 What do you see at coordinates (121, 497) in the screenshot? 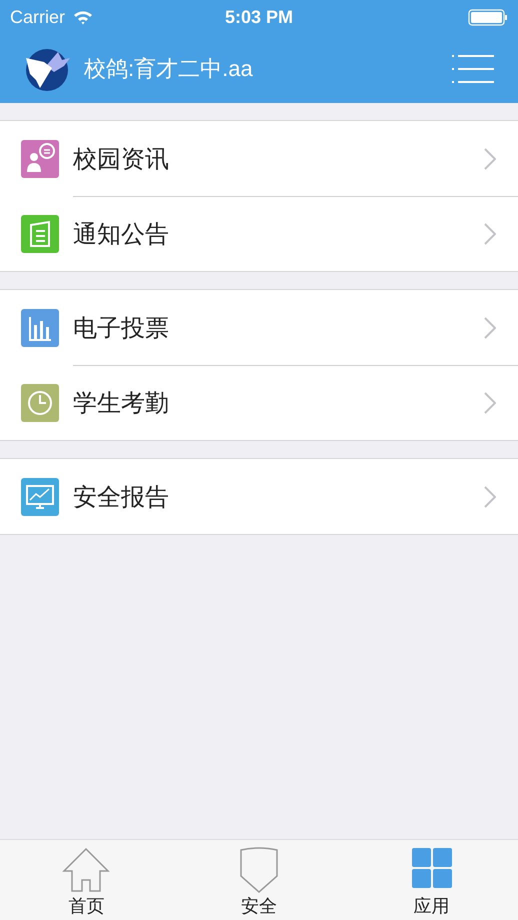
I see `row-label: 安全报告` at bounding box center [121, 497].